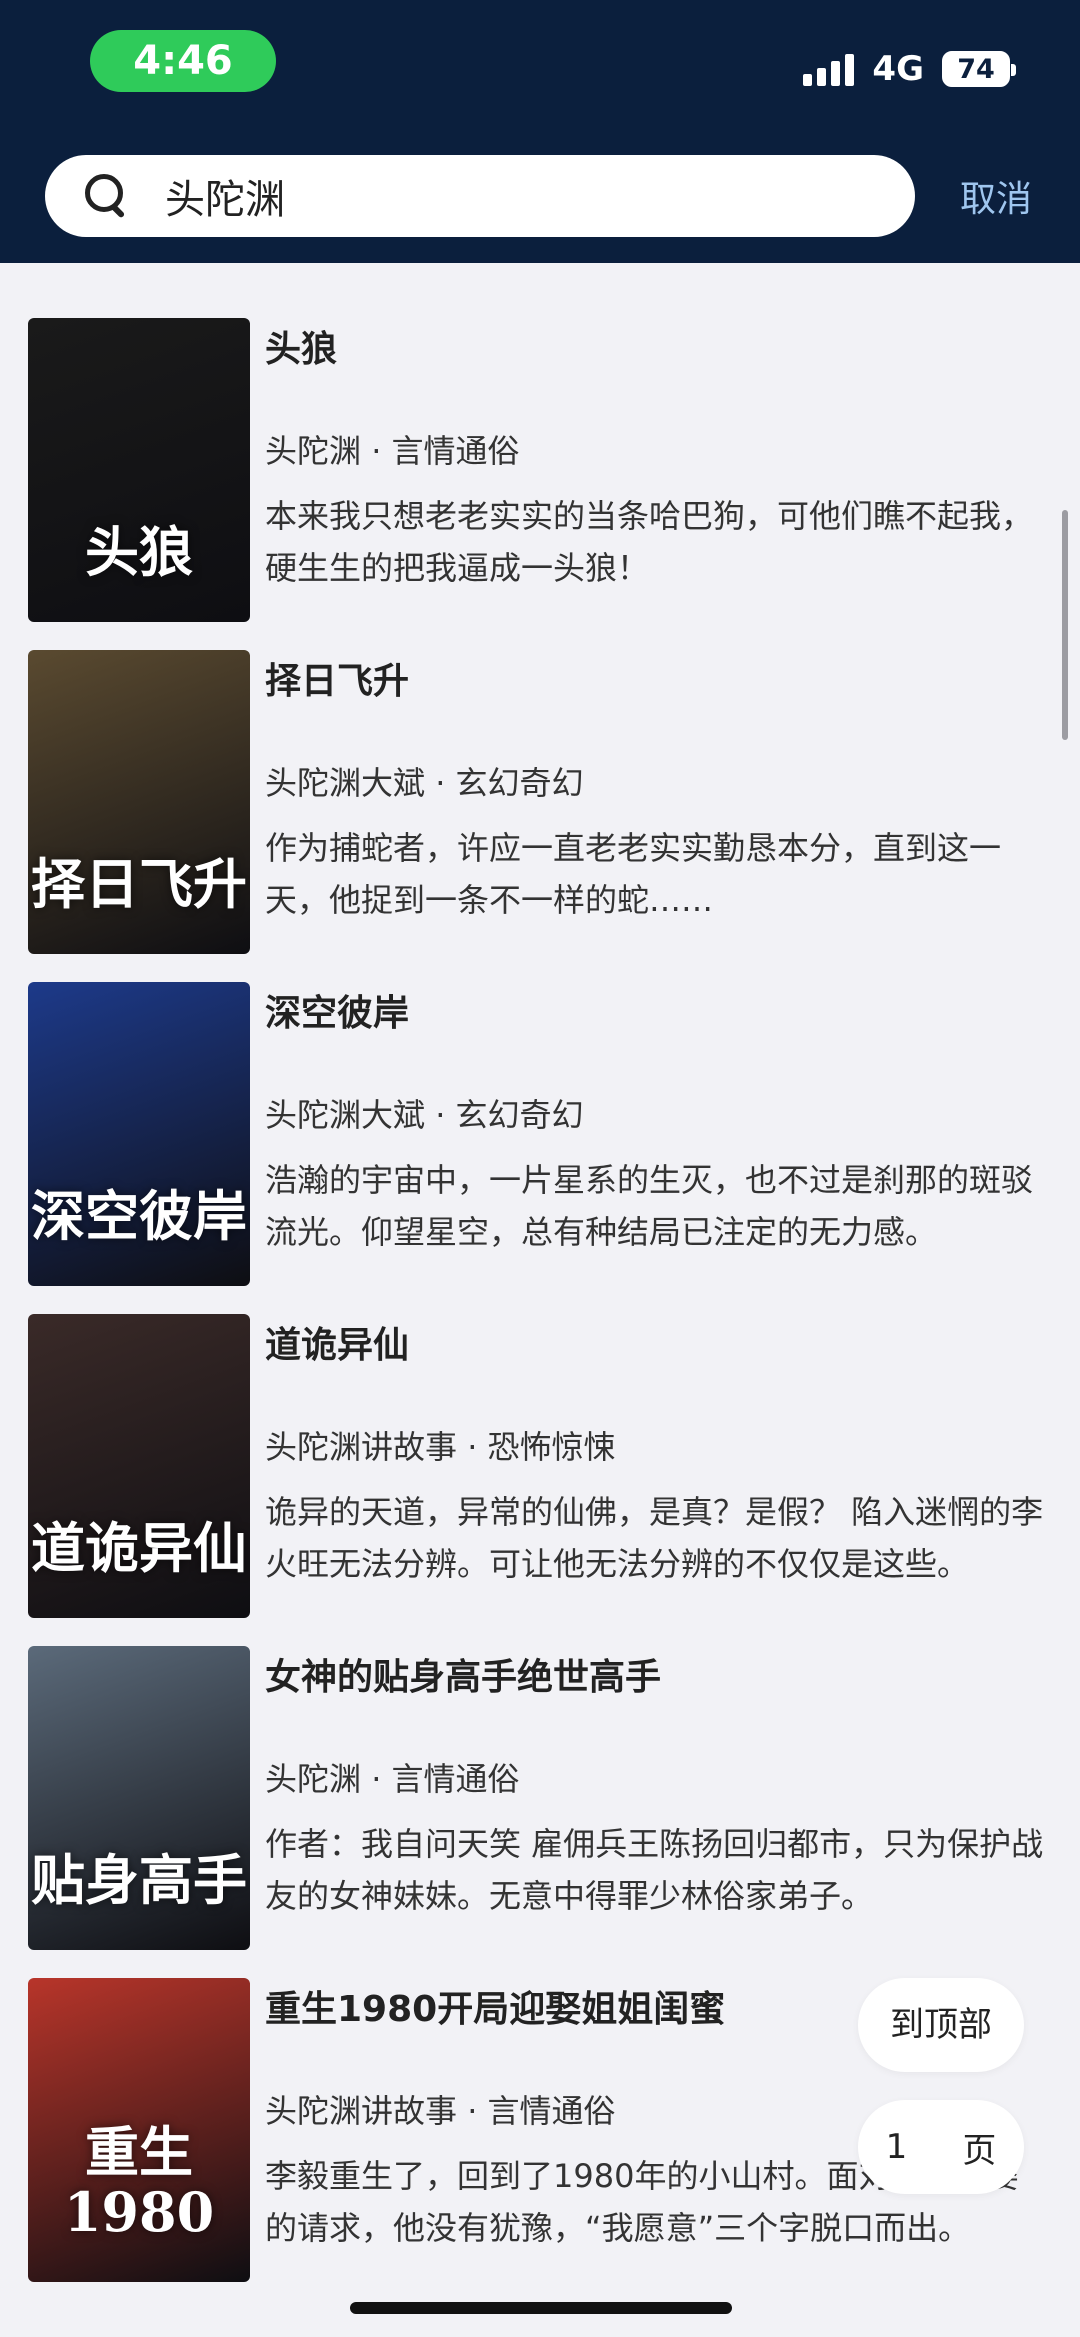 Image resolution: width=1080 pixels, height=2337 pixels. I want to click on search-icon, so click(107, 196).